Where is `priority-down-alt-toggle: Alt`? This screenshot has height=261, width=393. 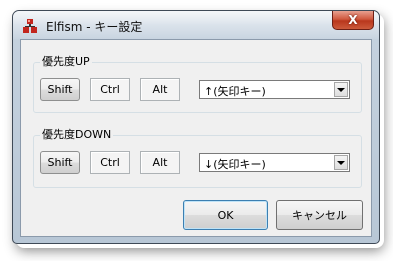
priority-down-alt-toggle: Alt is located at coordinates (160, 162).